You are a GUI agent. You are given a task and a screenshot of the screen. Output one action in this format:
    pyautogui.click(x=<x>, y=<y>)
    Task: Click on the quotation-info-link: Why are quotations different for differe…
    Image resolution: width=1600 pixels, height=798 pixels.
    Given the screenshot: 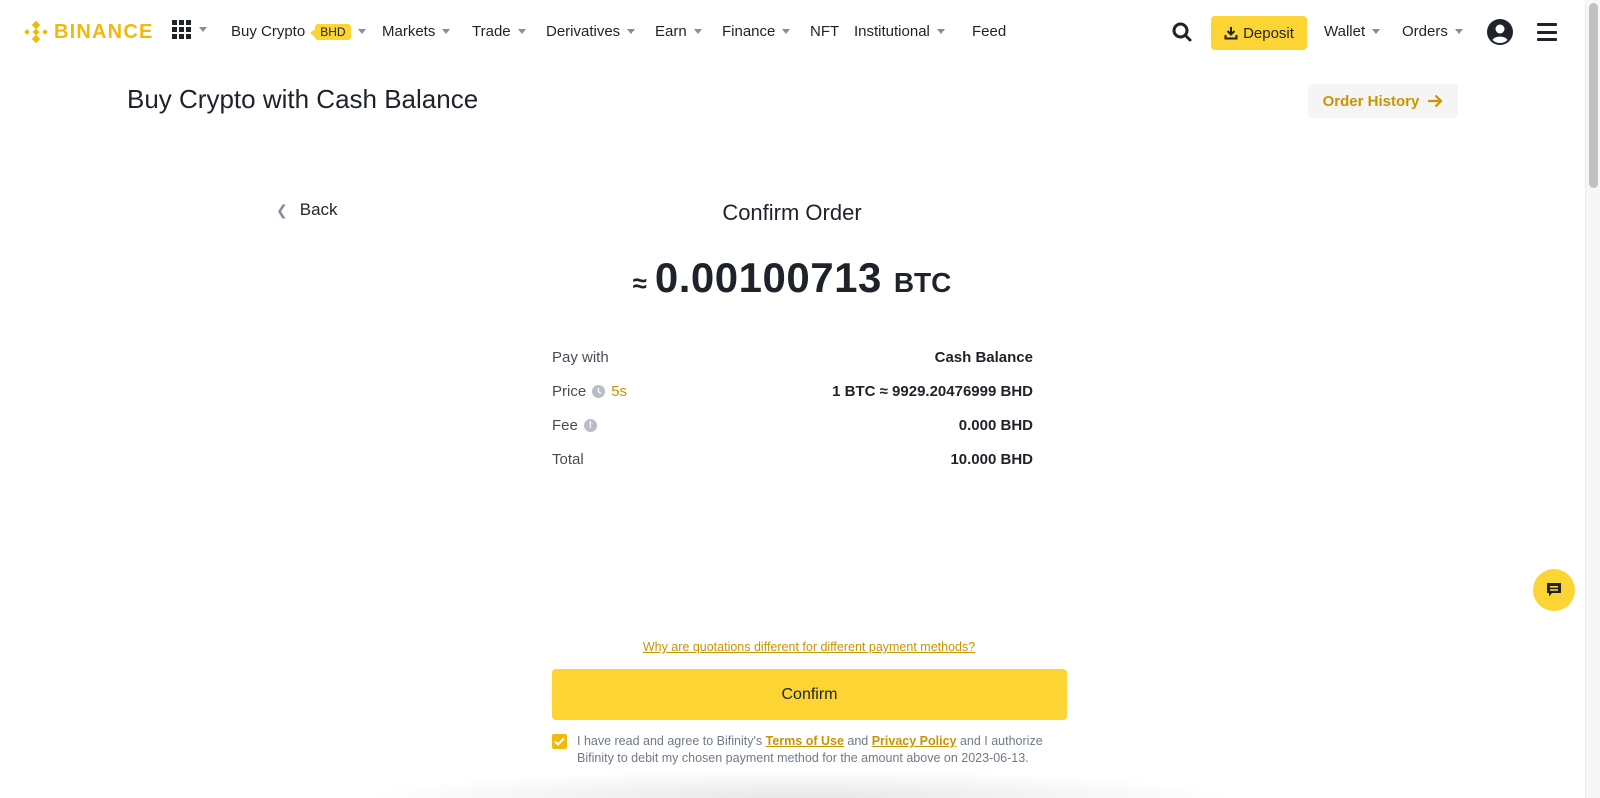 What is the action you would take?
    pyautogui.click(x=809, y=647)
    